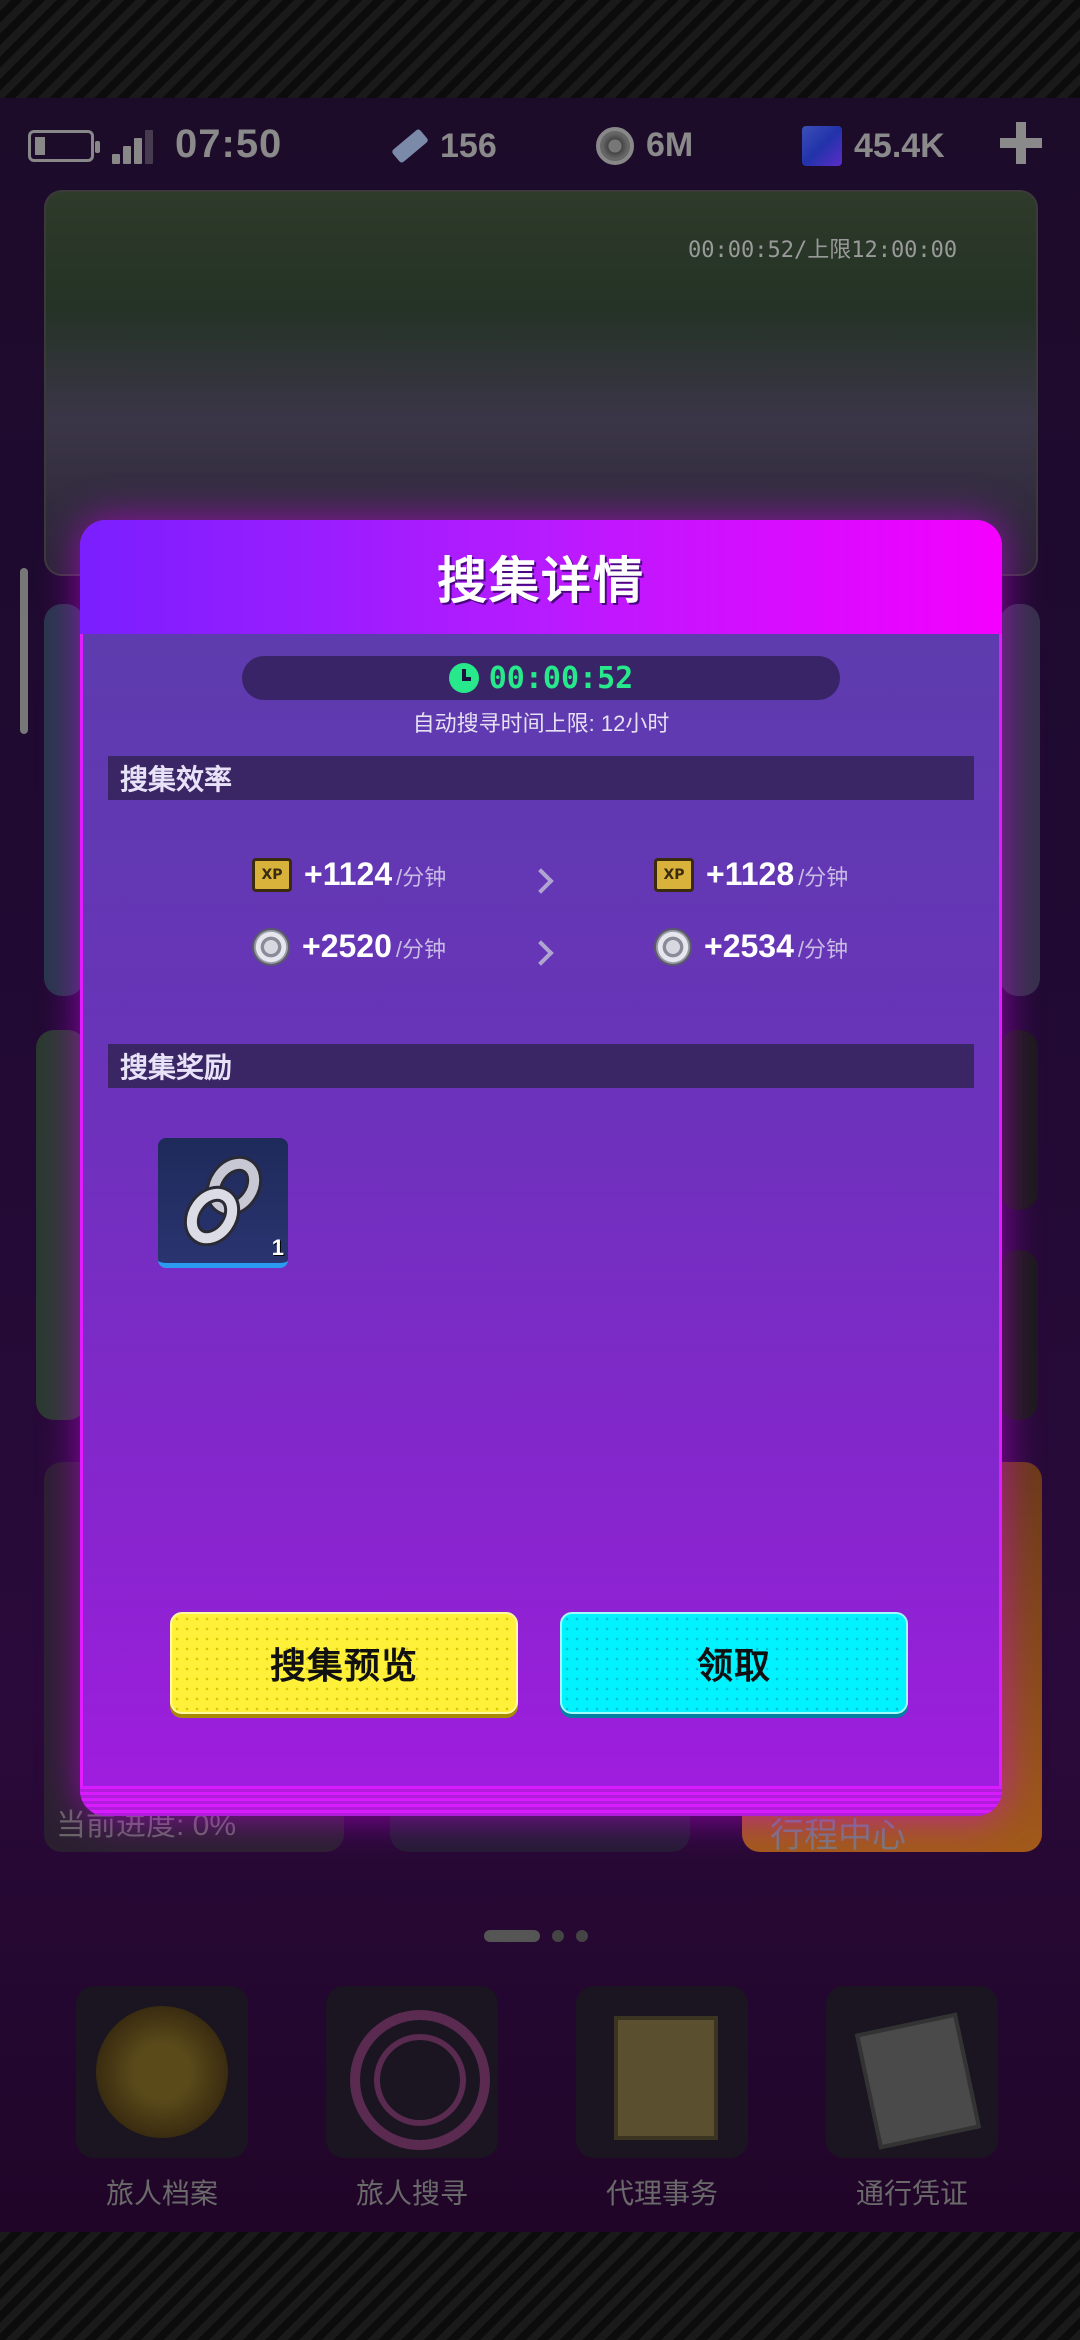 The image size is (1080, 2340). What do you see at coordinates (64, 146) in the screenshot?
I see `battery-icon` at bounding box center [64, 146].